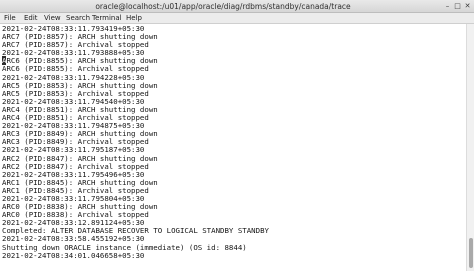  What do you see at coordinates (457, 6) in the screenshot?
I see `maximize-icon: □` at bounding box center [457, 6].